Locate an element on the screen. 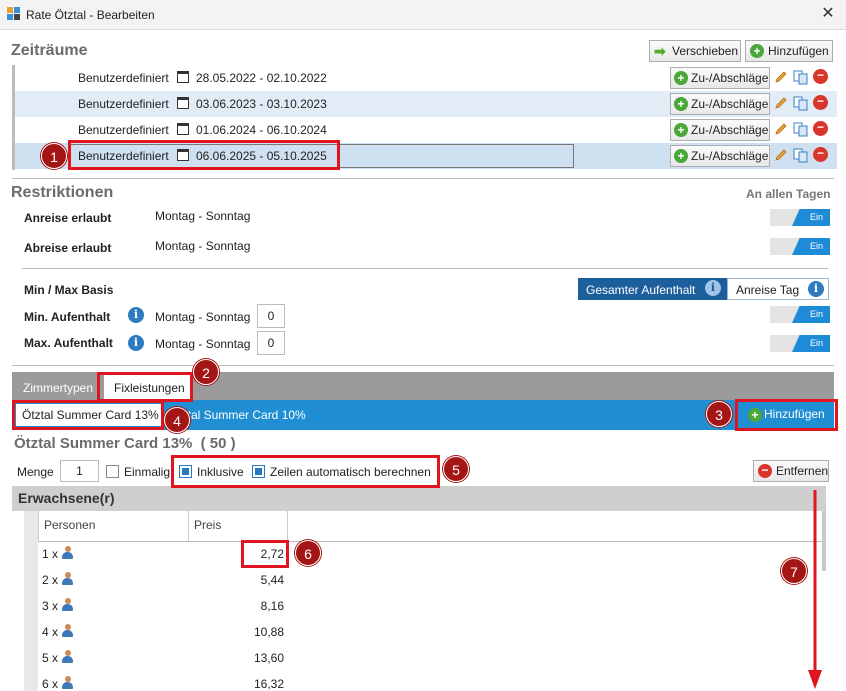 The image size is (846, 691). zeitraeume-heading: Zeiträume is located at coordinates (49, 50).